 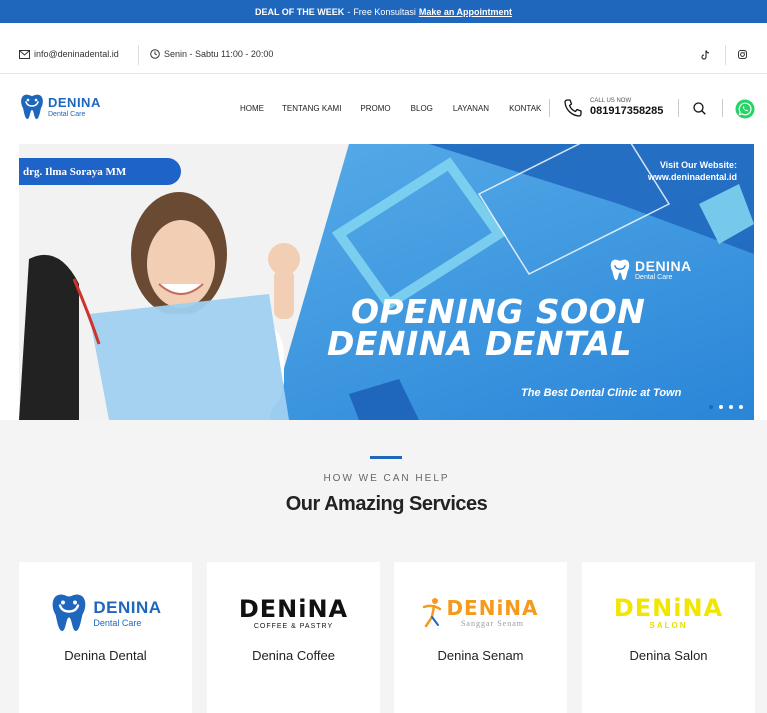 I want to click on denina-senam-logo: DENiNA Sanggar Senam, so click(x=480, y=613).